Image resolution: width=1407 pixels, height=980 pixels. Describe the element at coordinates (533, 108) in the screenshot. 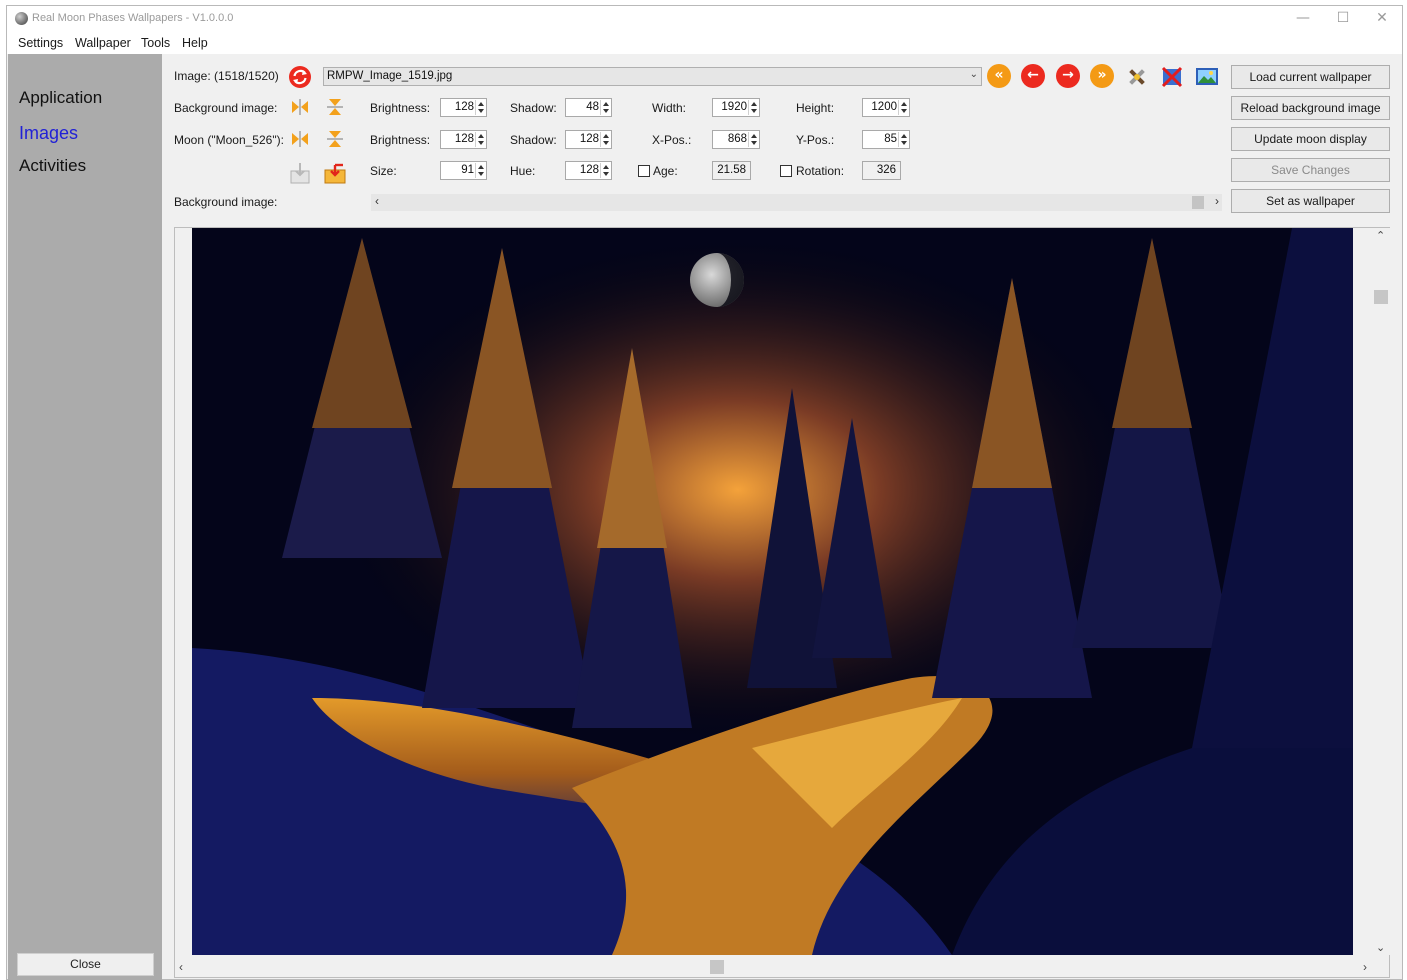

I see `bg-shadow-label: Shadow:` at that location.